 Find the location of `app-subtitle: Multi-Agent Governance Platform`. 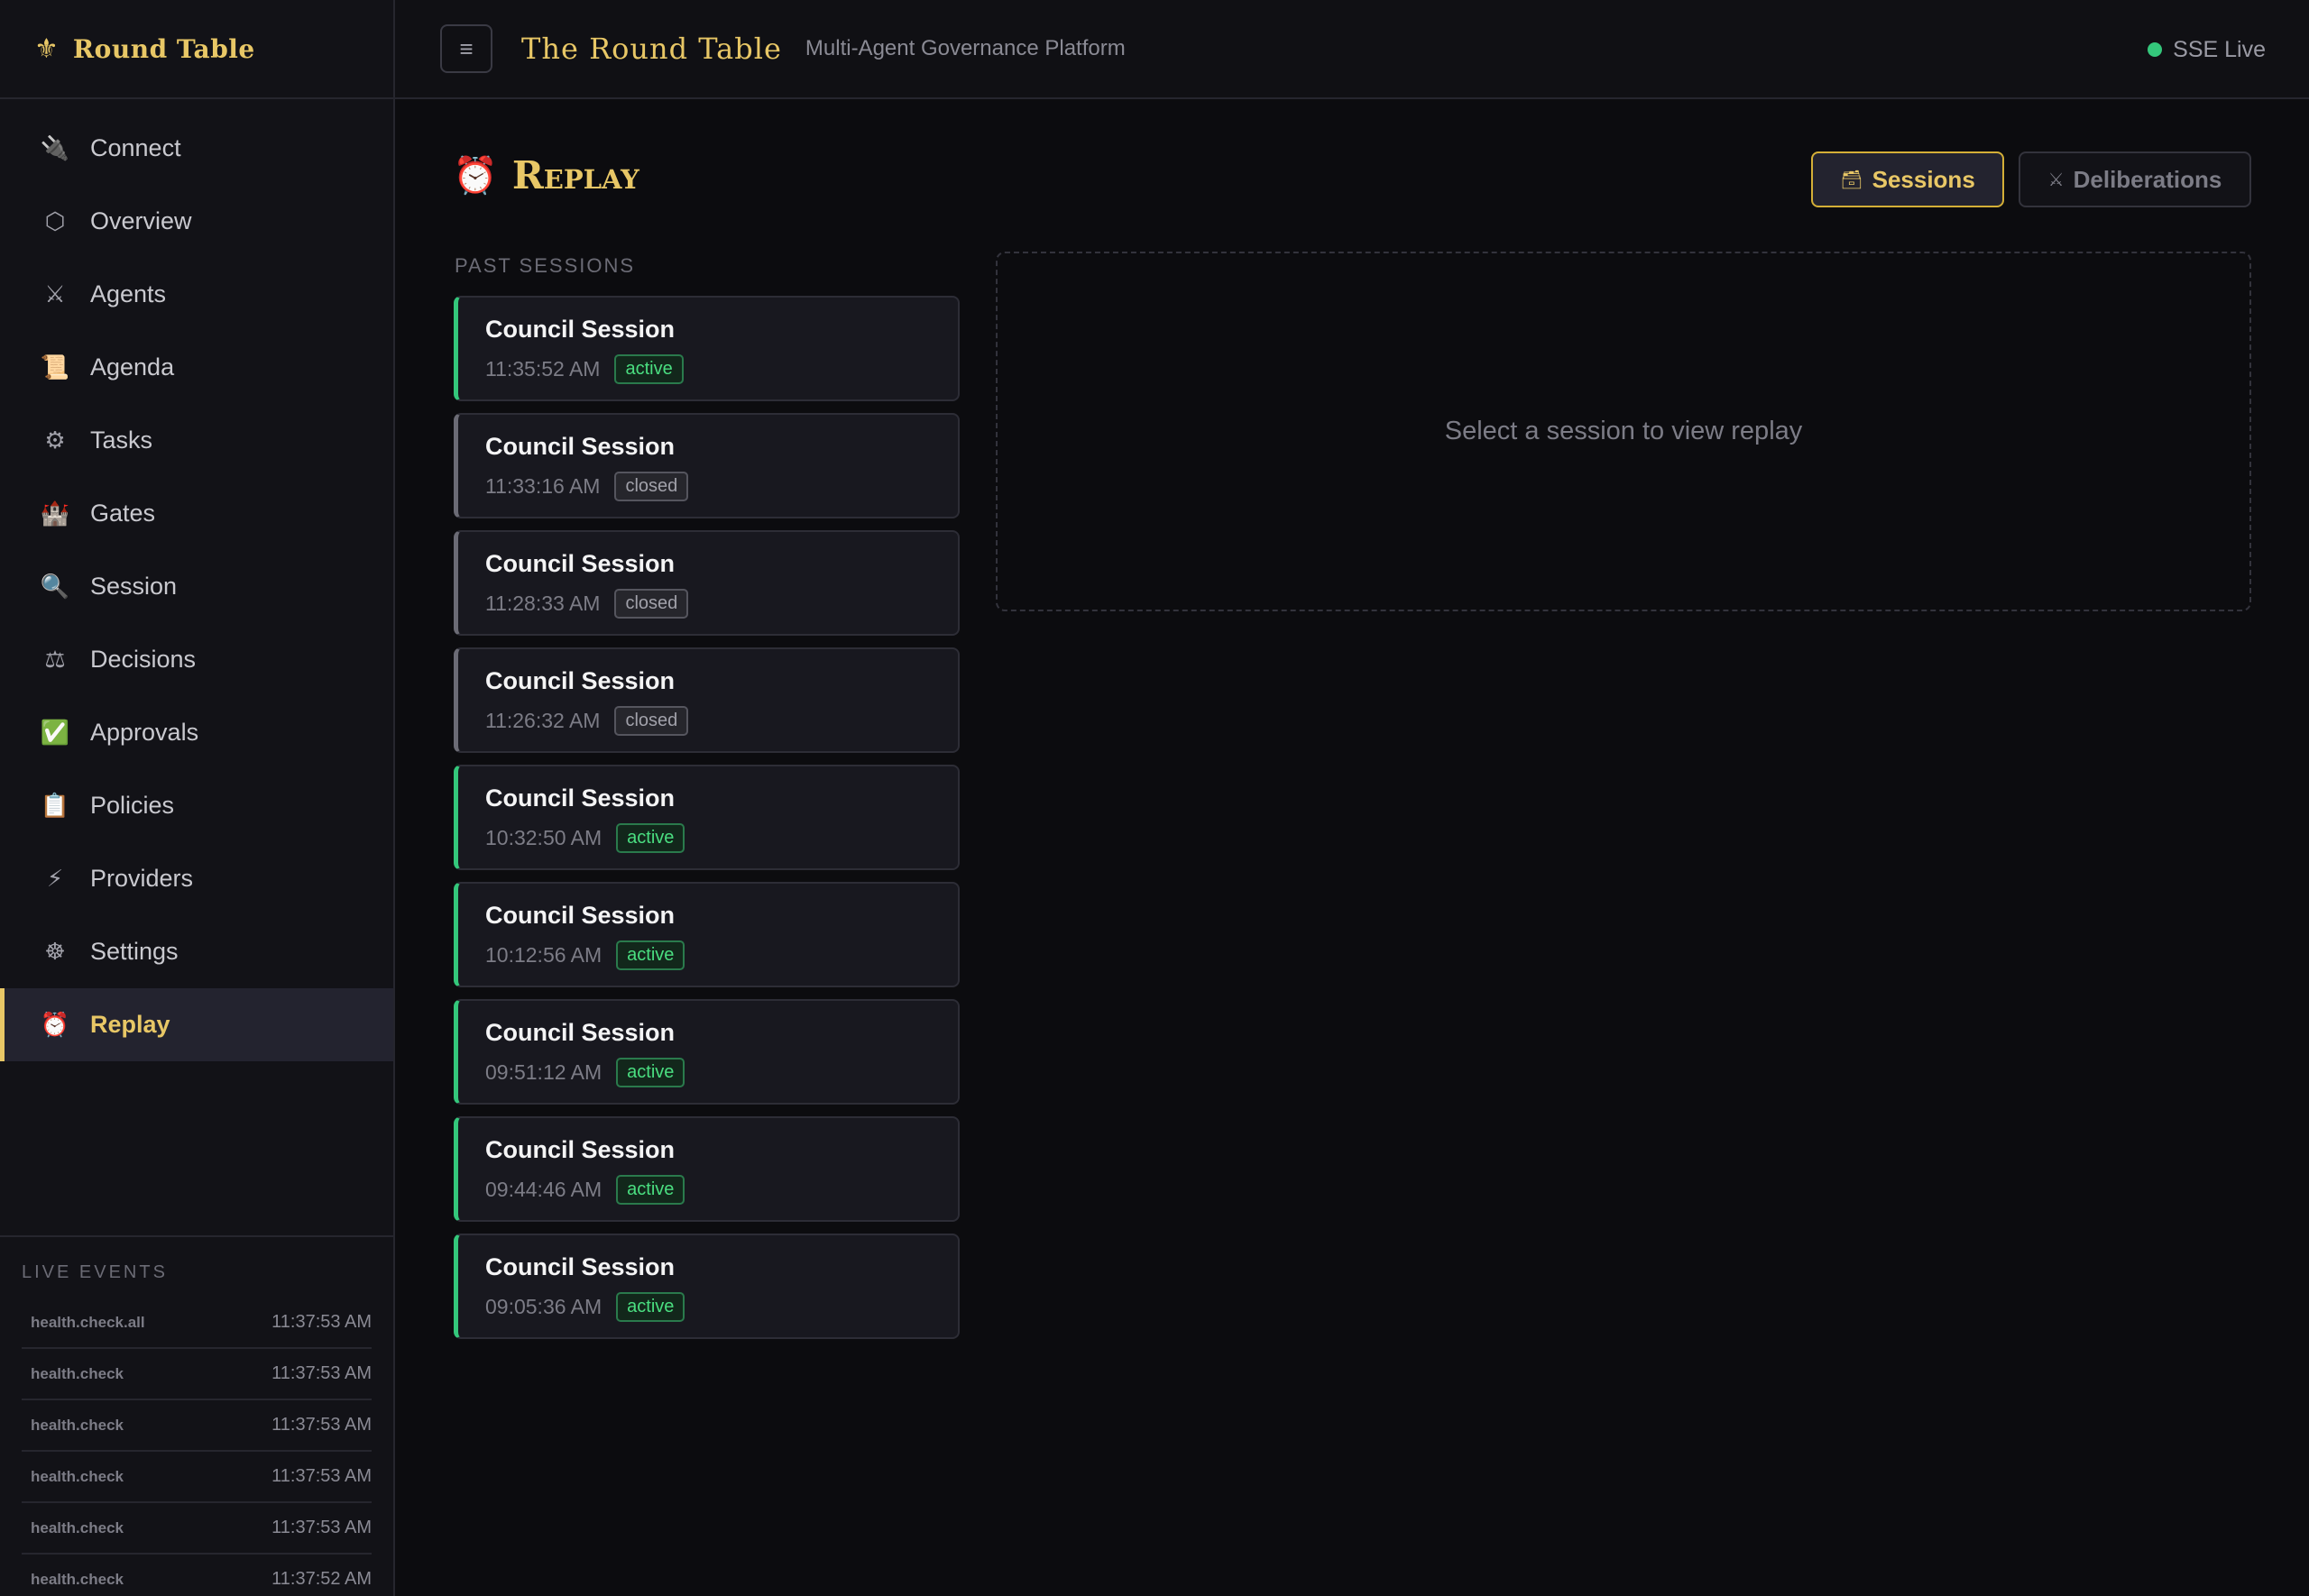

app-subtitle: Multi-Agent Governance Platform is located at coordinates (965, 48).